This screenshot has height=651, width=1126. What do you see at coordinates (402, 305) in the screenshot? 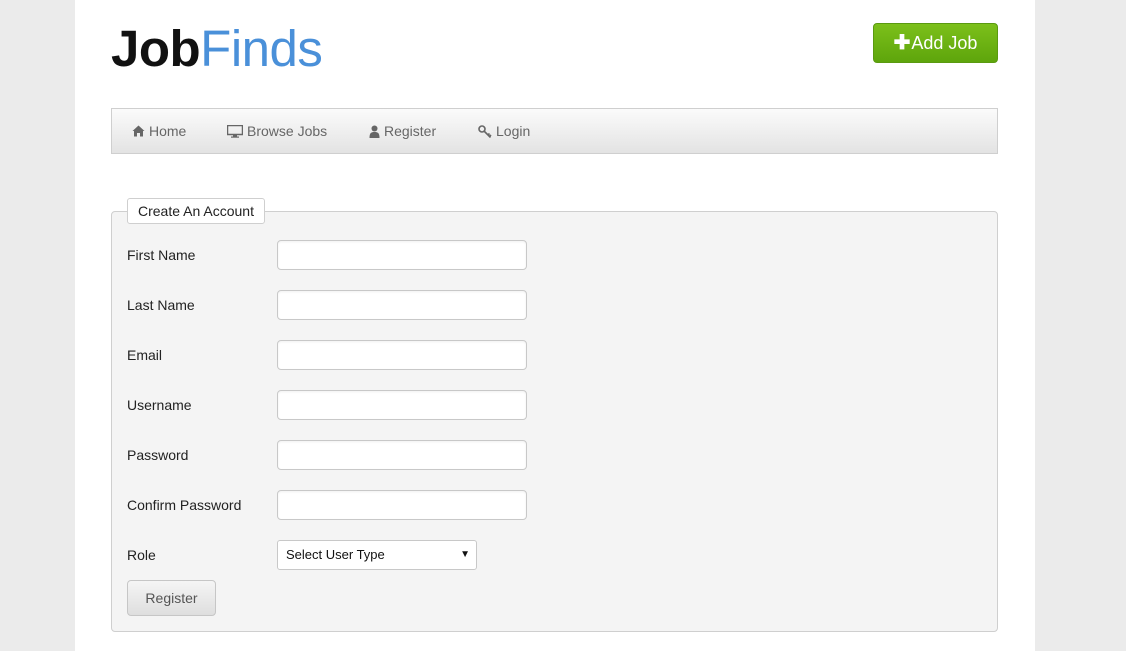
I see `last-name-input` at bounding box center [402, 305].